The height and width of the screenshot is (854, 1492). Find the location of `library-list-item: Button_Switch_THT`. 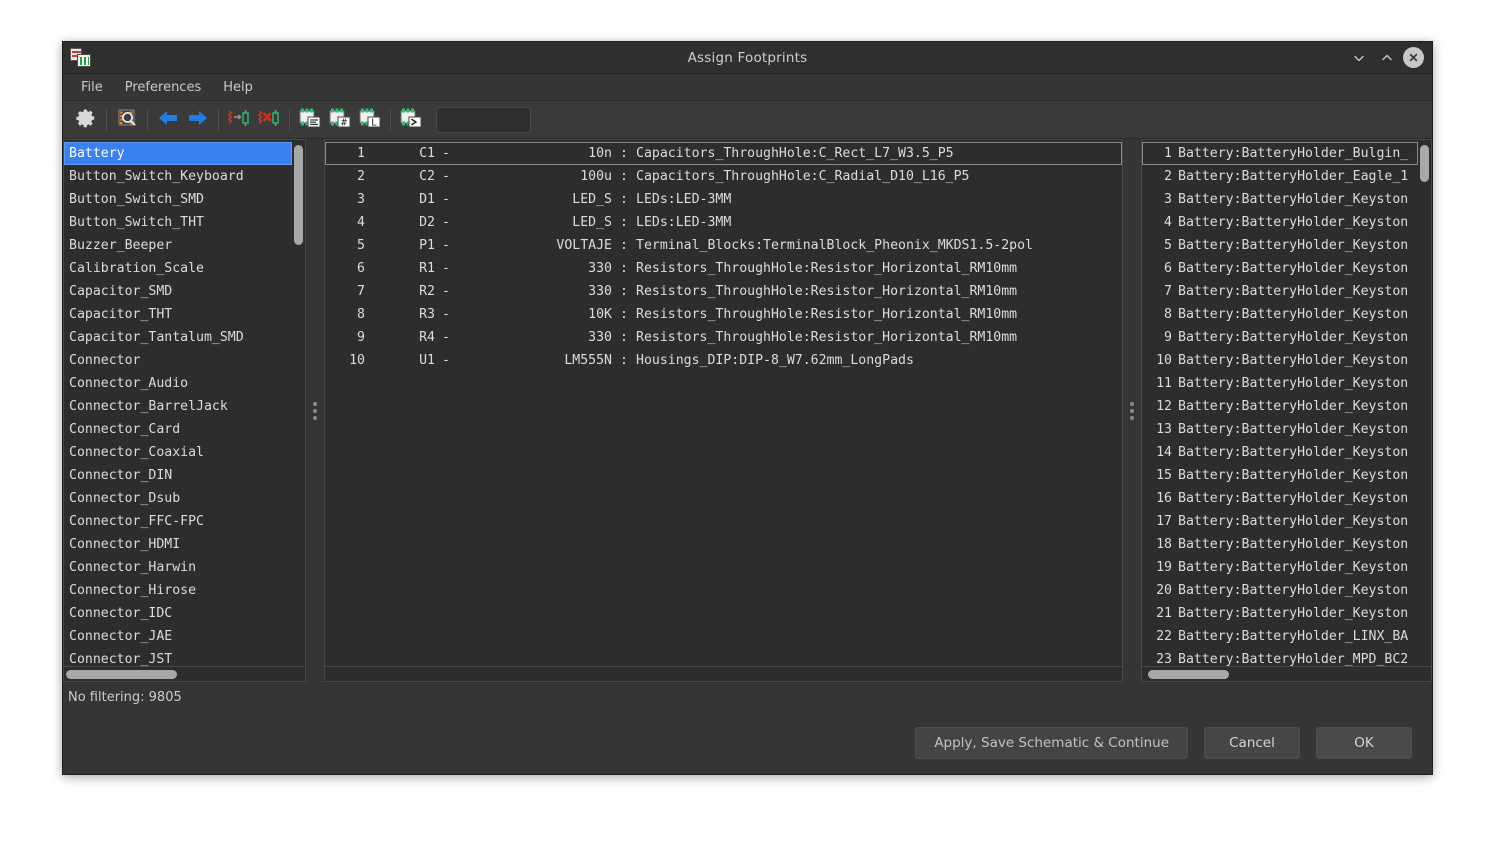

library-list-item: Button_Switch_THT is located at coordinates (178, 222).